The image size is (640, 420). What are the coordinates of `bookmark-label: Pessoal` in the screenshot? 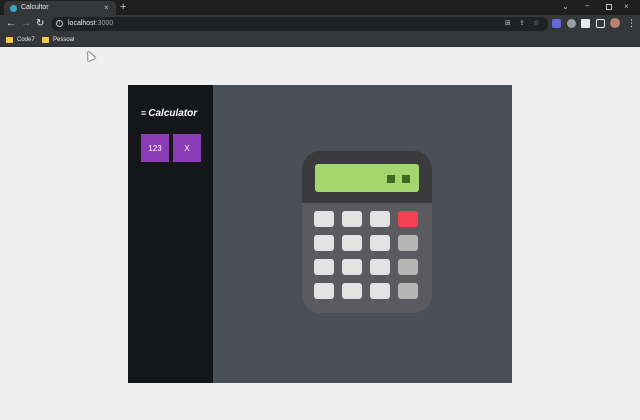 It's located at (64, 40).